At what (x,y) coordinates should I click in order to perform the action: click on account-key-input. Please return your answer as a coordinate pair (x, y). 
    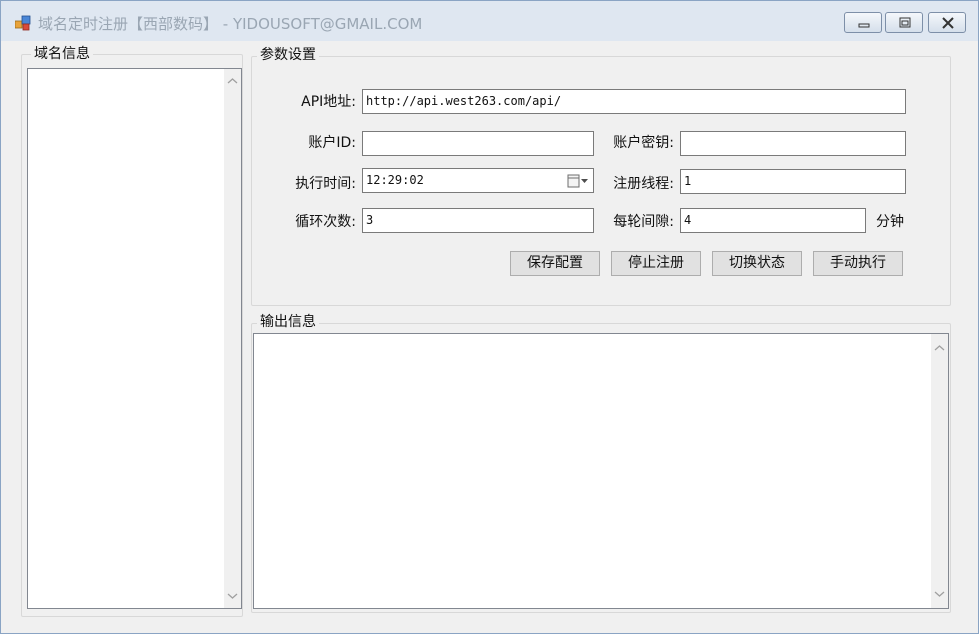
    Looking at the image, I should click on (793, 143).